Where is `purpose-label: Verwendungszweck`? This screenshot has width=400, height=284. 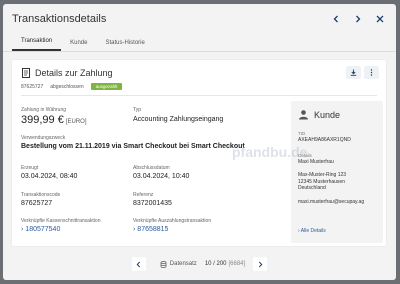
purpose-label: Verwendungszweck is located at coordinates (43, 138).